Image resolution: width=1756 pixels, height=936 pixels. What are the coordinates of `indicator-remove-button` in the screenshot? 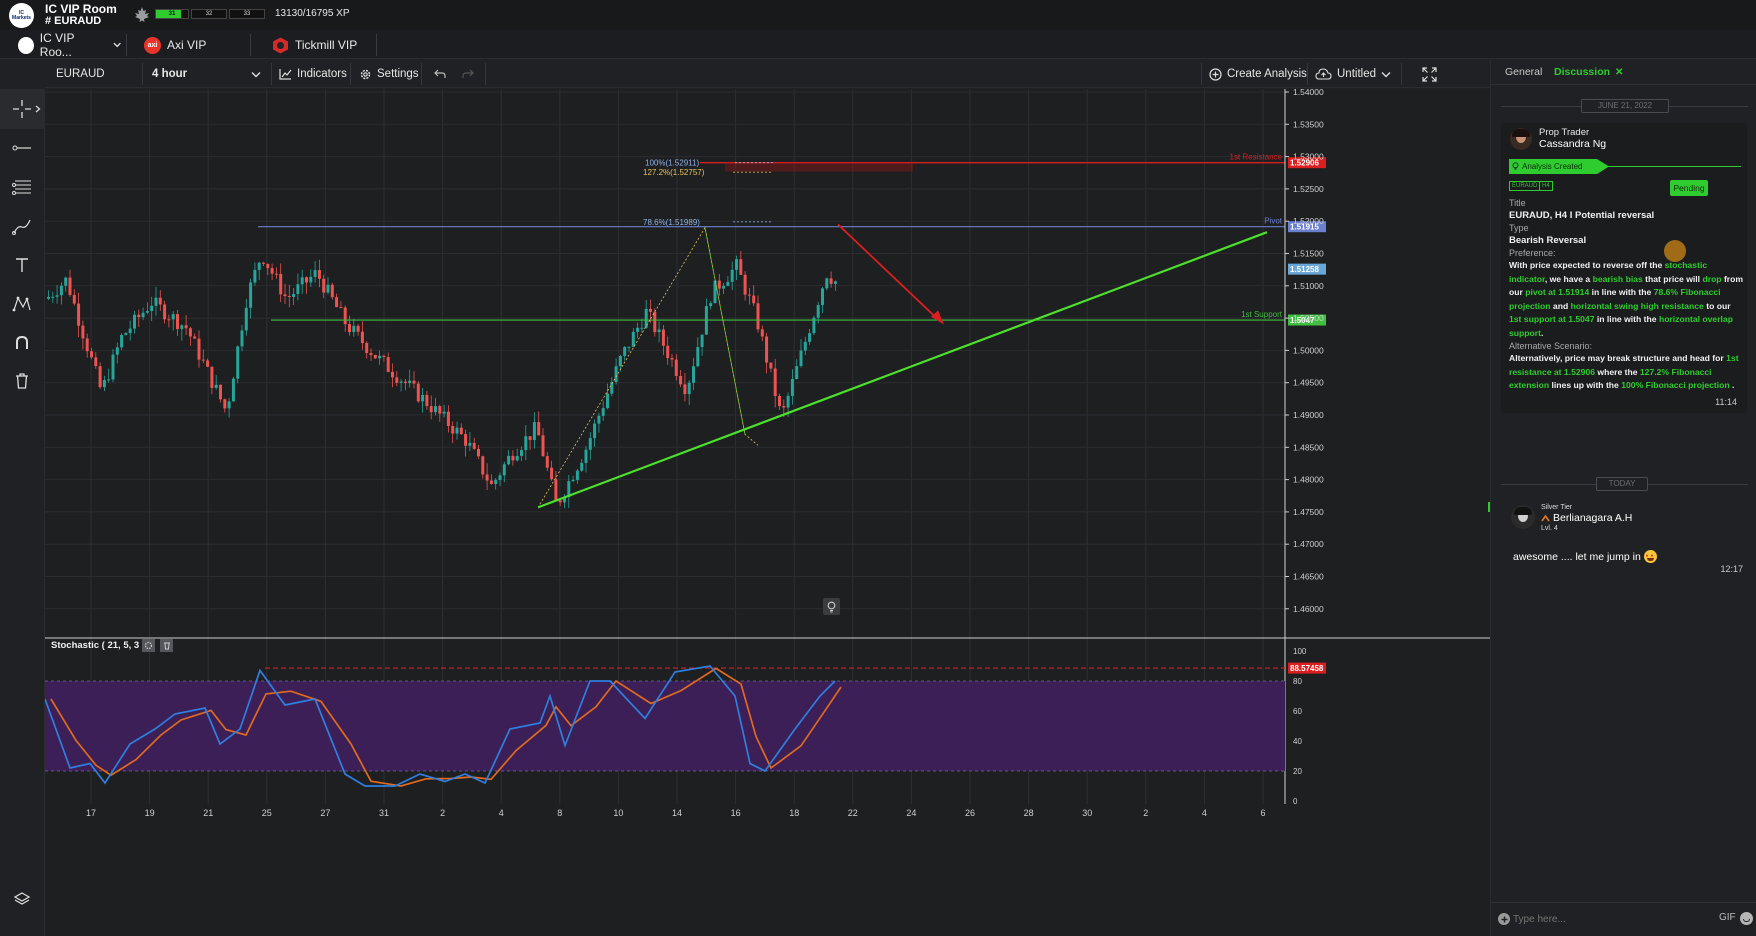 It's located at (166, 645).